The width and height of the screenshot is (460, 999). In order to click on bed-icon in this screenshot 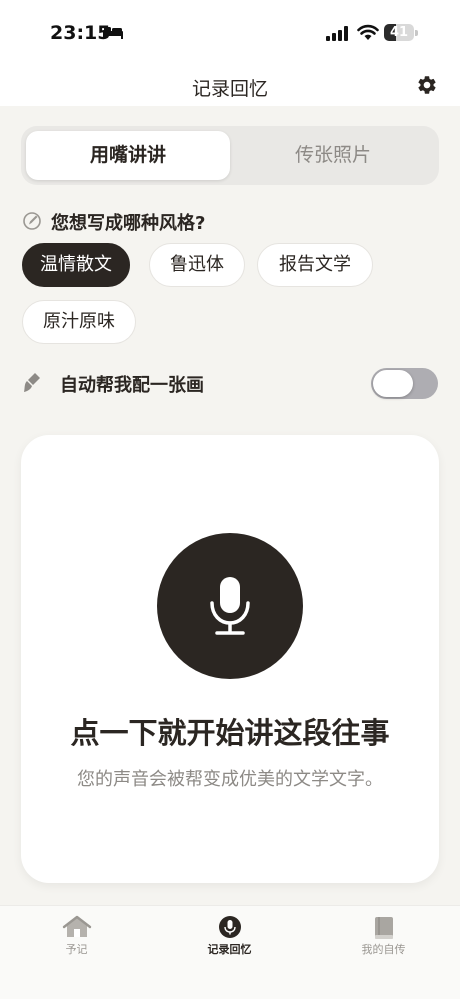, I will do `click(113, 33)`.